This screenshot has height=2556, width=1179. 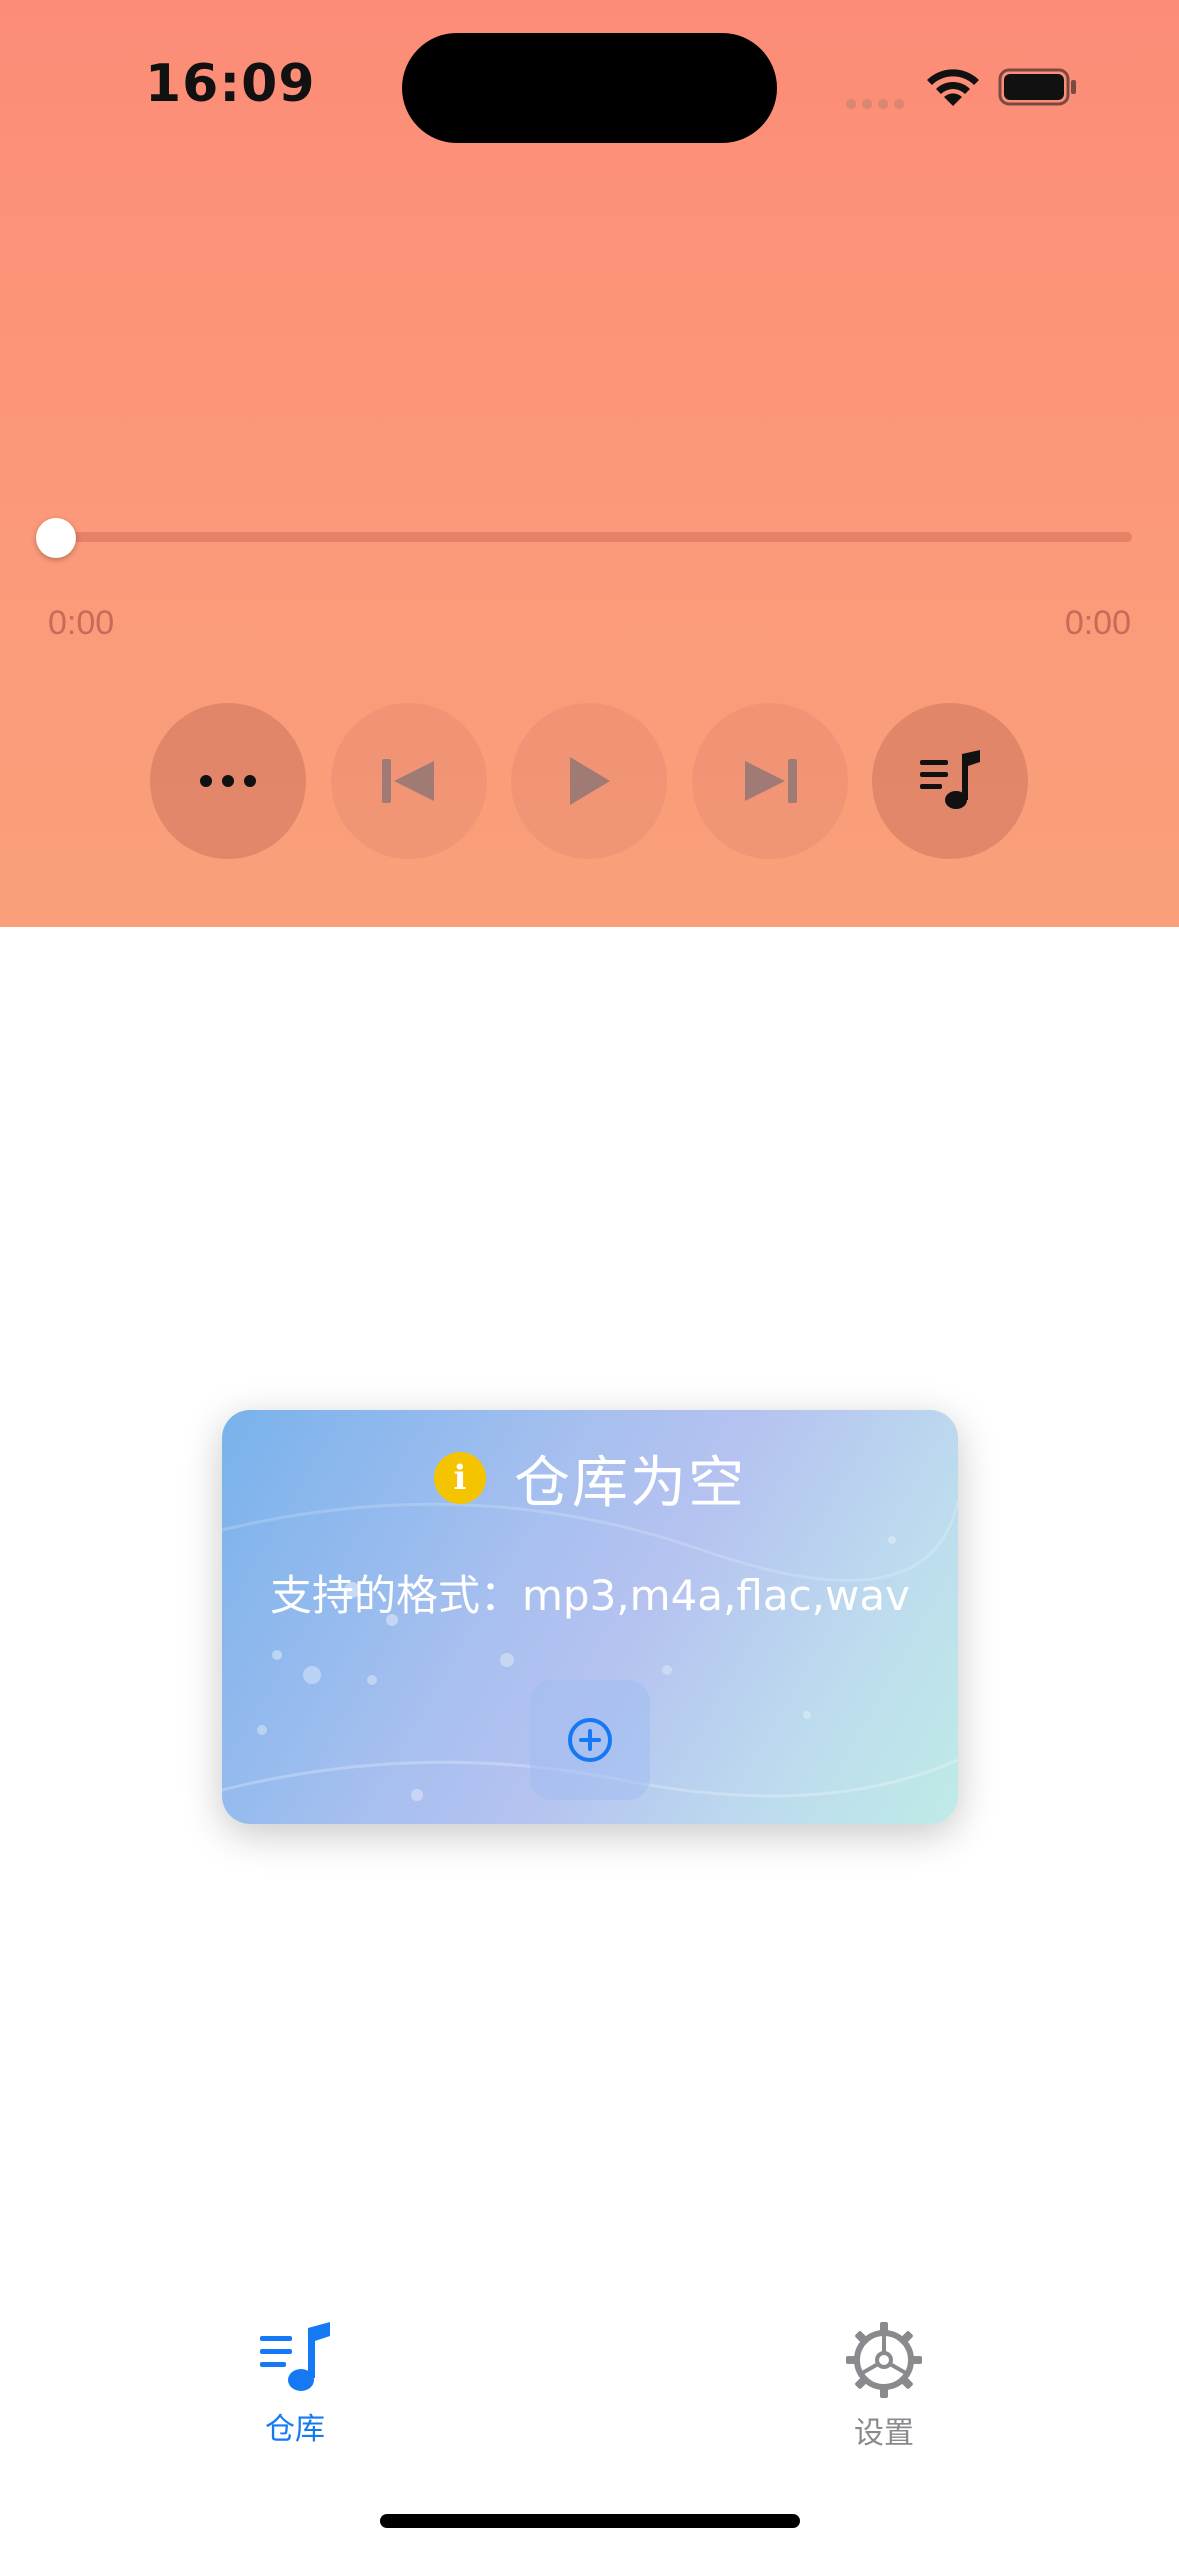 What do you see at coordinates (590, 1595) in the screenshot?
I see `supported-formats-text: 支持的格式：mp3,m4a,flac,wav` at bounding box center [590, 1595].